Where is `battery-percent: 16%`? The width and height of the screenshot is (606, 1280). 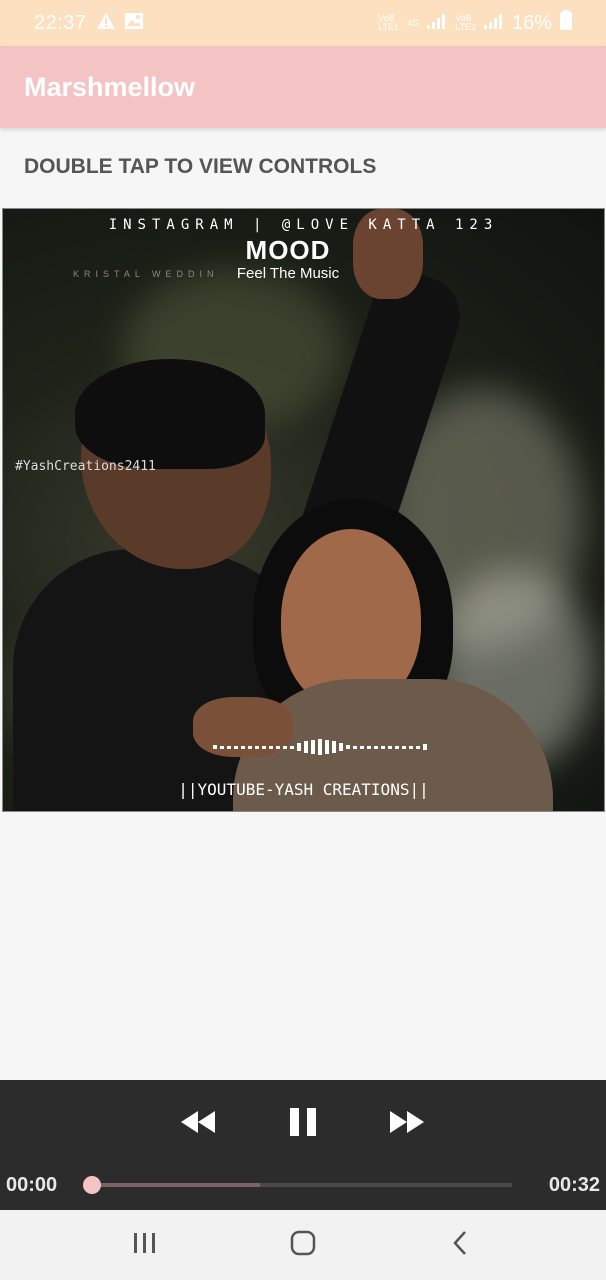 battery-percent: 16% is located at coordinates (531, 22).